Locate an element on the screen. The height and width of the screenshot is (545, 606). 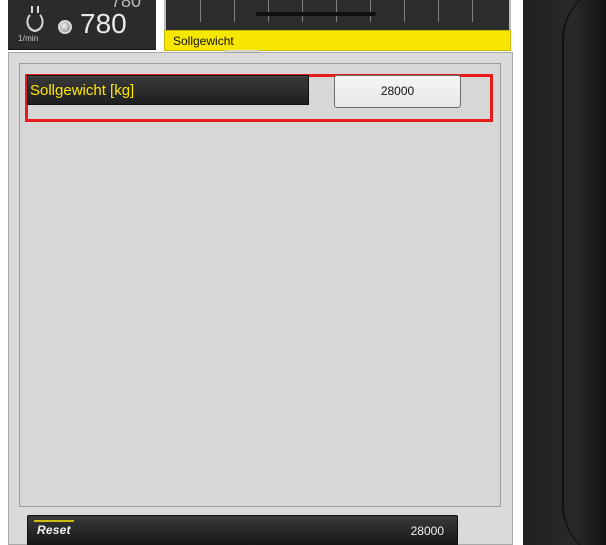
rpm-panel: 1/min 780 780 is located at coordinates (82, 25).